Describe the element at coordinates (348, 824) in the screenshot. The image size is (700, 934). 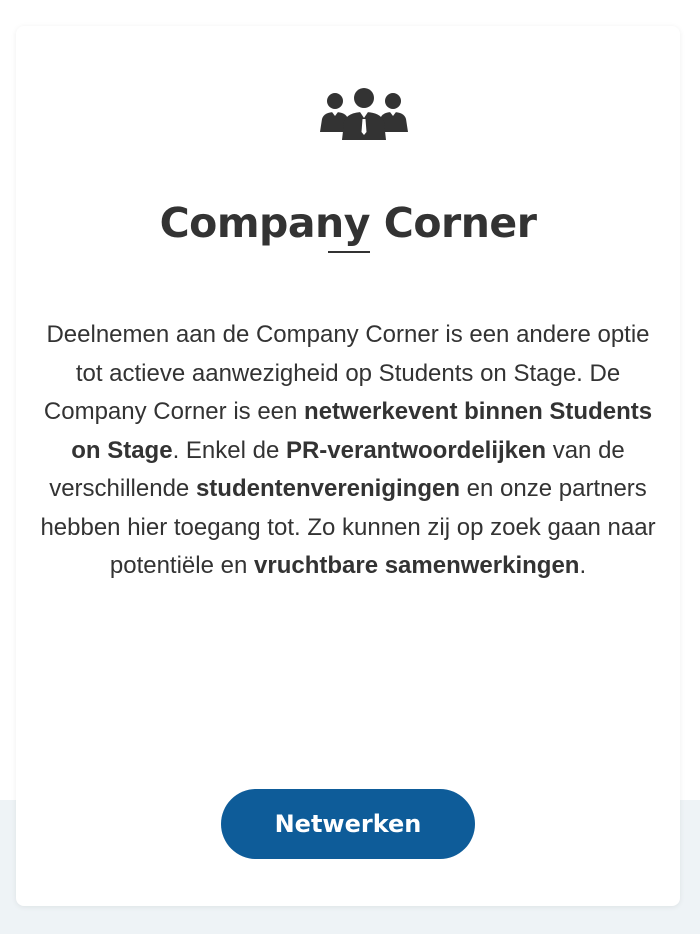
I see `netwerken-button: Netwerken` at that location.